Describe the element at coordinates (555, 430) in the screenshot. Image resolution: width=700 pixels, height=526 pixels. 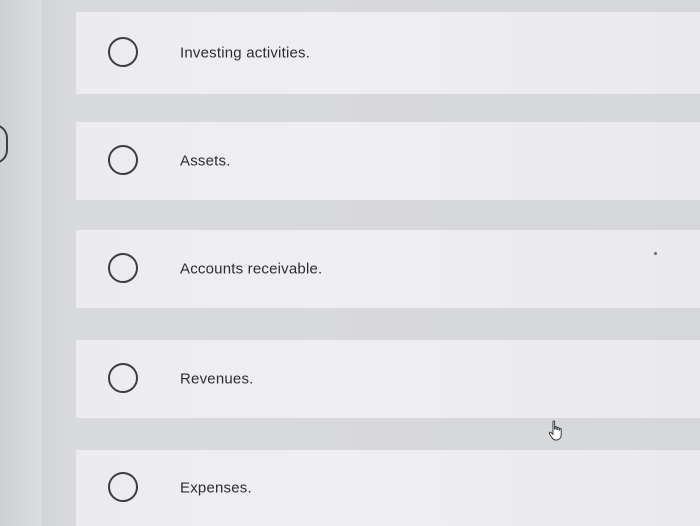
I see `pointer-hand-icon` at that location.